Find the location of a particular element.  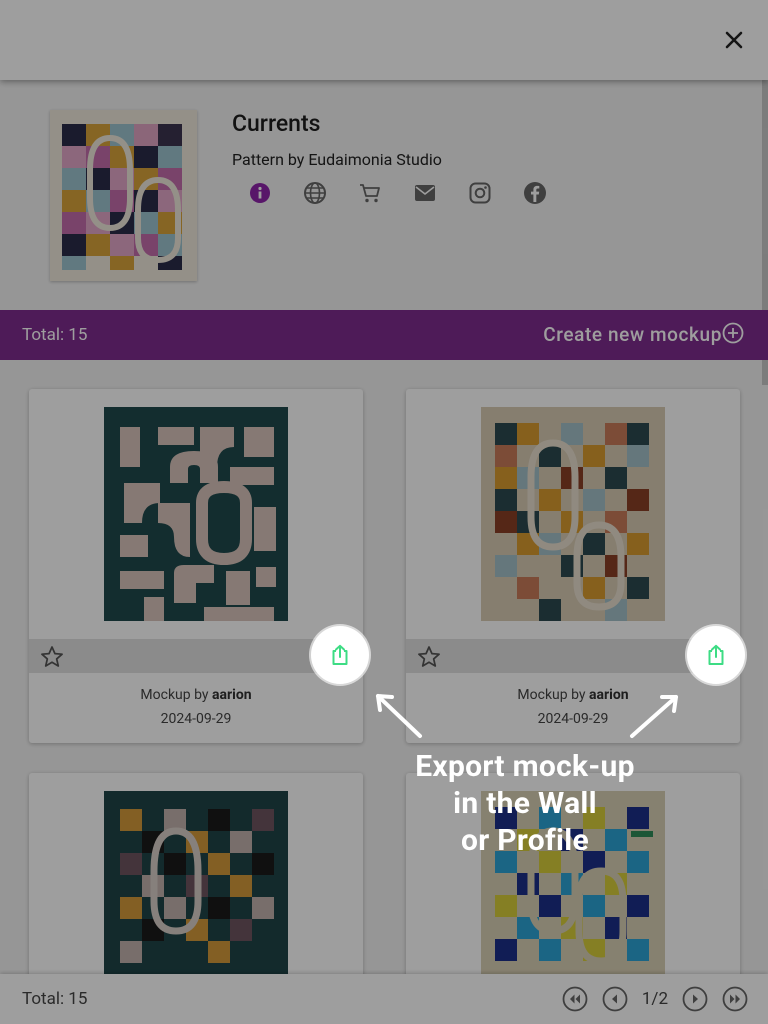

export-callout-text: Export mock-up in the Wall or Profile is located at coordinates (525, 803).